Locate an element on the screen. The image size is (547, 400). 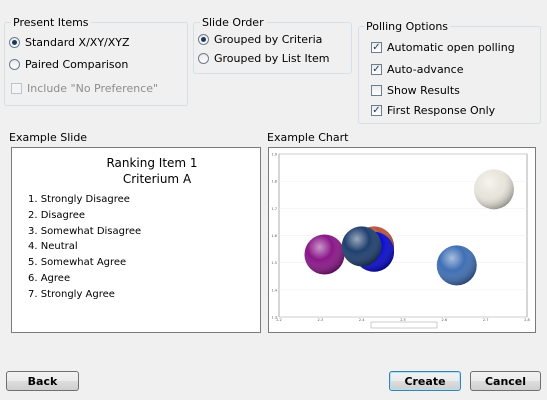
auto-advance-label: Auto-advance is located at coordinates (425, 69).